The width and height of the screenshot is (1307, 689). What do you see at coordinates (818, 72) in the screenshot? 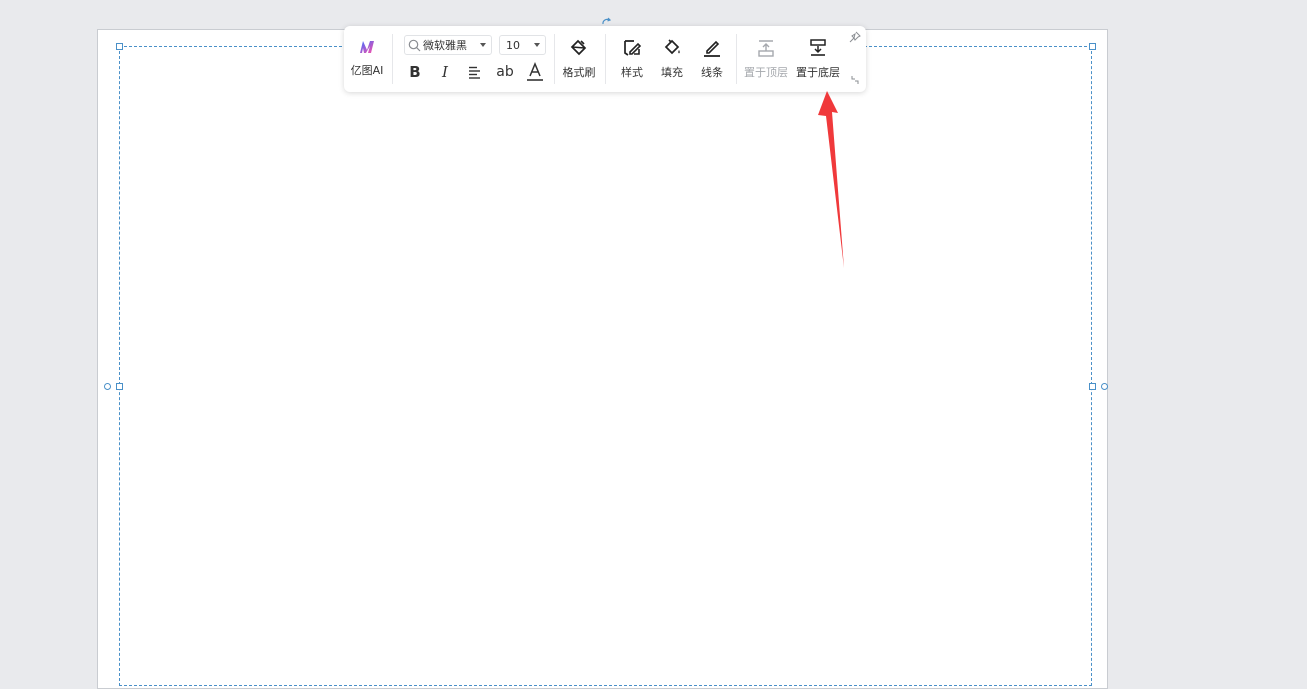
I see `send-to-back-label: 置于底层` at bounding box center [818, 72].